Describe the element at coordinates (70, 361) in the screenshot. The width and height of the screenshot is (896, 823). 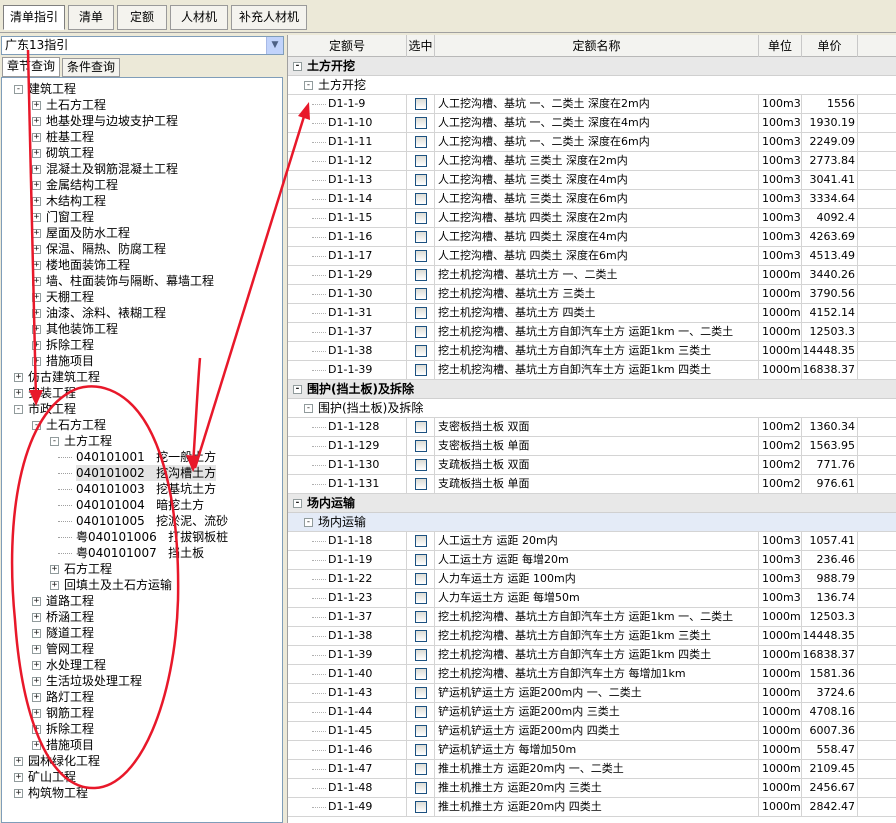
I see `tree-node: 措施项目` at that location.